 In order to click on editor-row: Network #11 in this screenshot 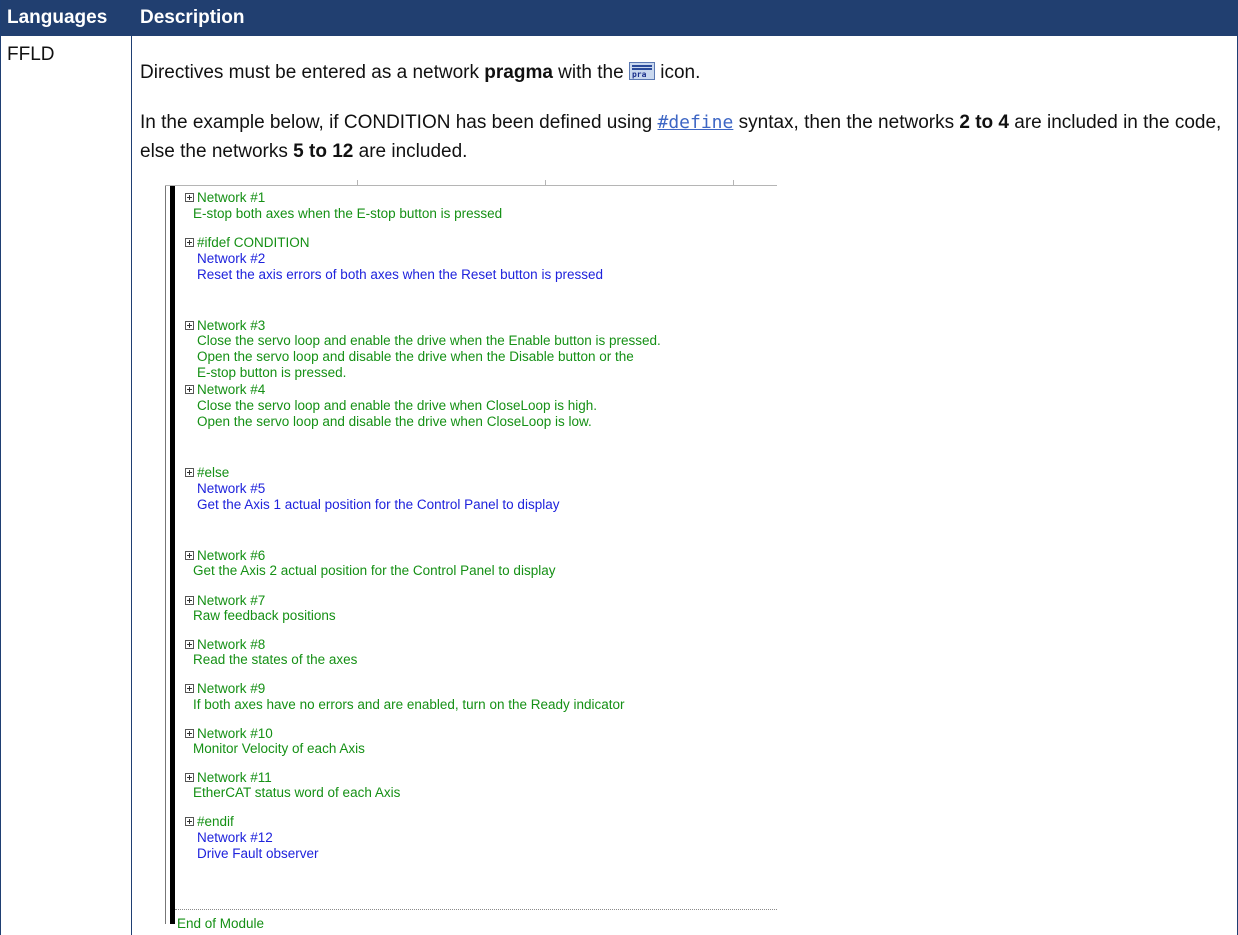, I will do `click(228, 778)`.